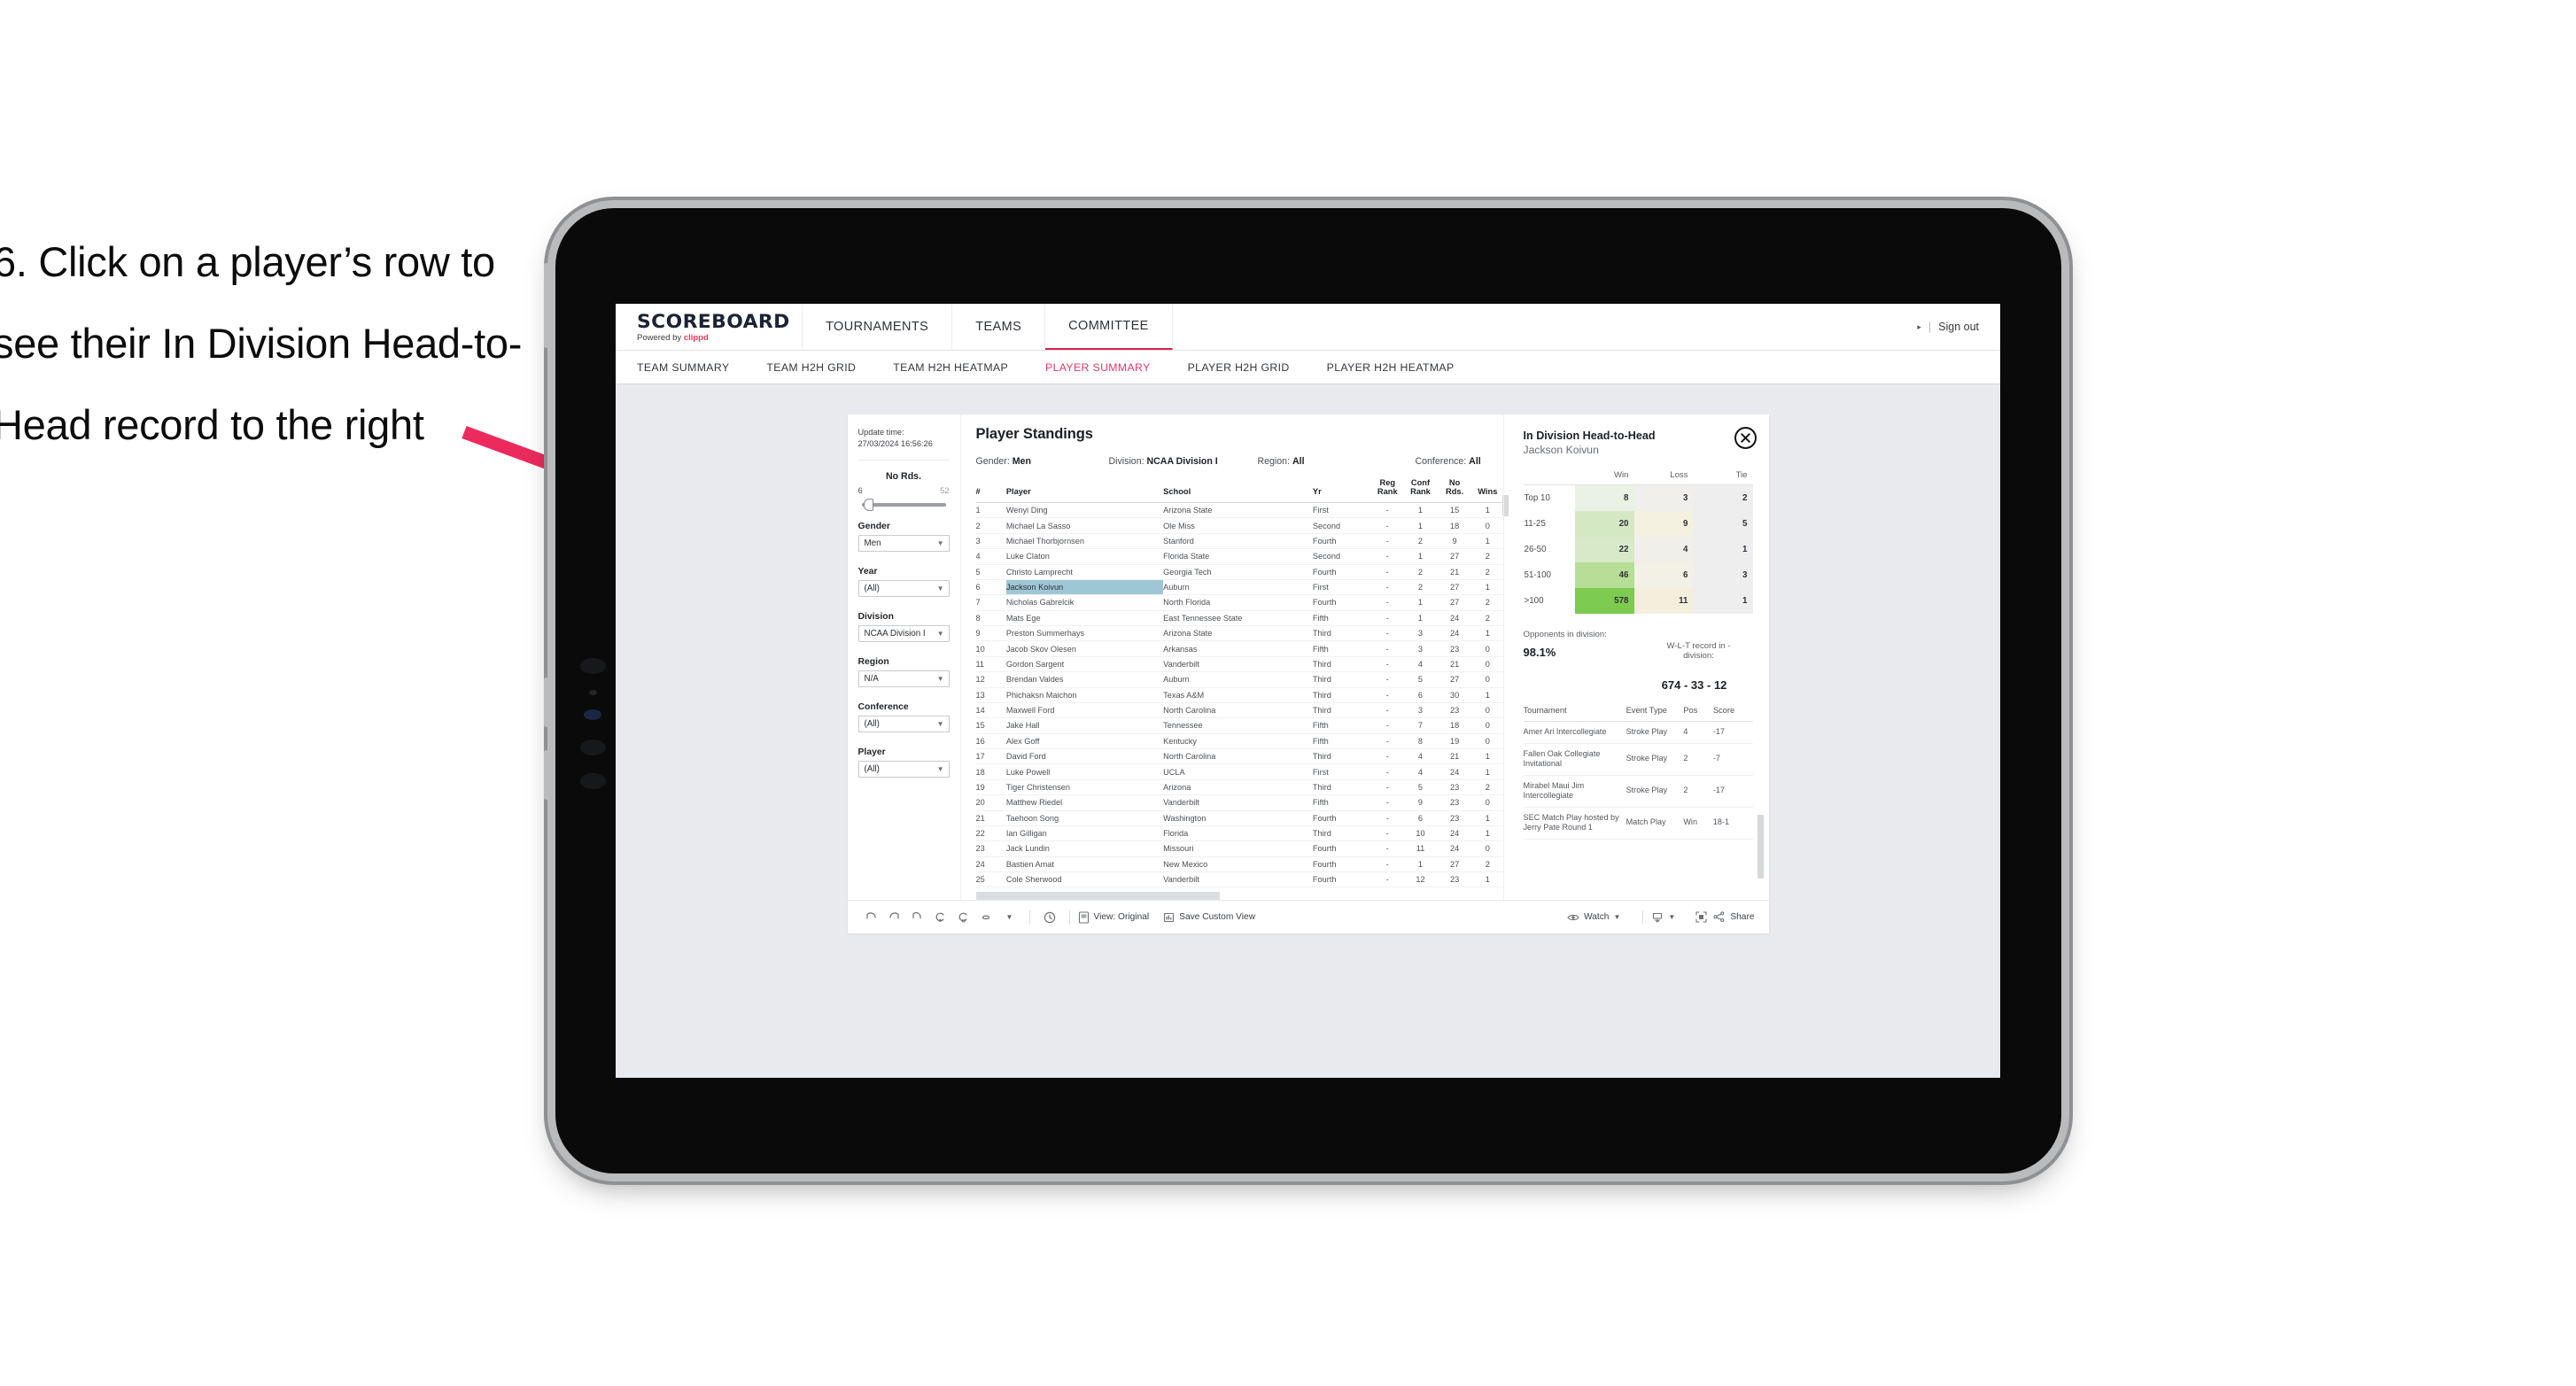  Describe the element at coordinates (1049, 917) in the screenshot. I see `clock-icon` at that location.